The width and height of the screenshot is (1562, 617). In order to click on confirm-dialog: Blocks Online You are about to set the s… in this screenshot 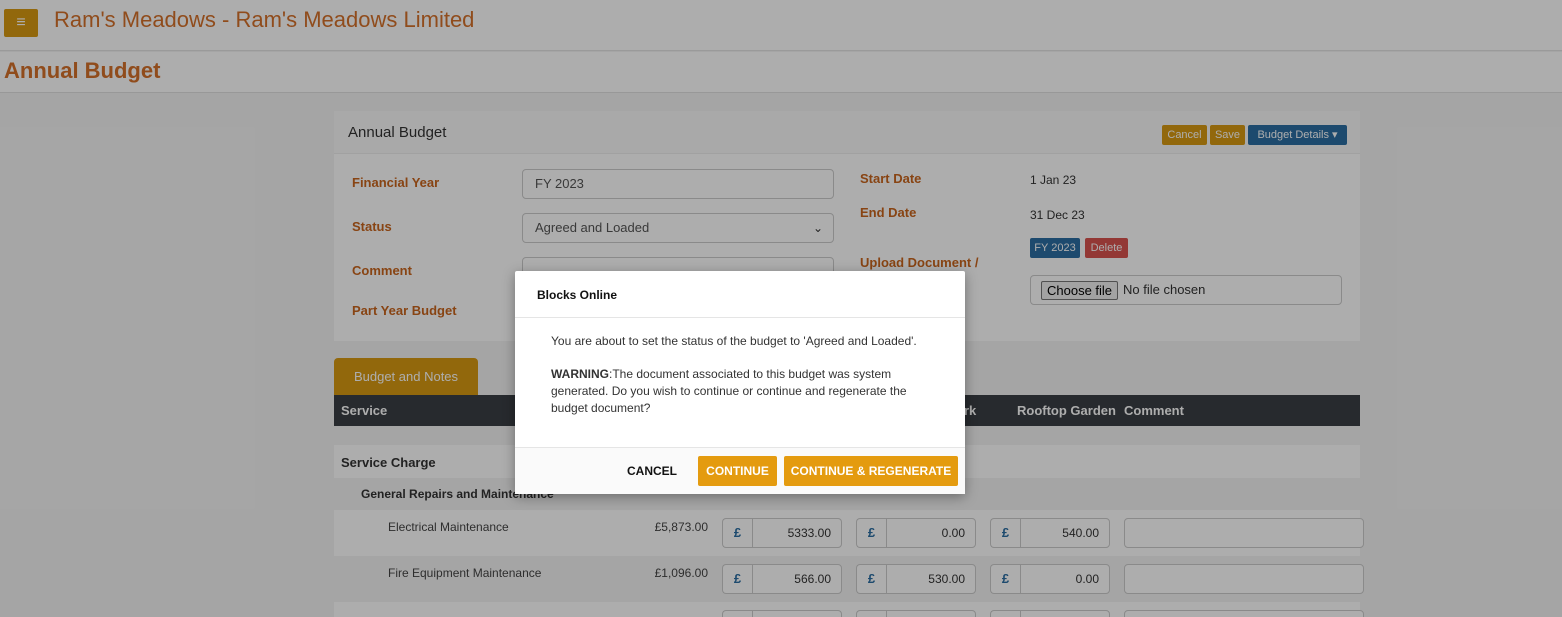, I will do `click(740, 382)`.